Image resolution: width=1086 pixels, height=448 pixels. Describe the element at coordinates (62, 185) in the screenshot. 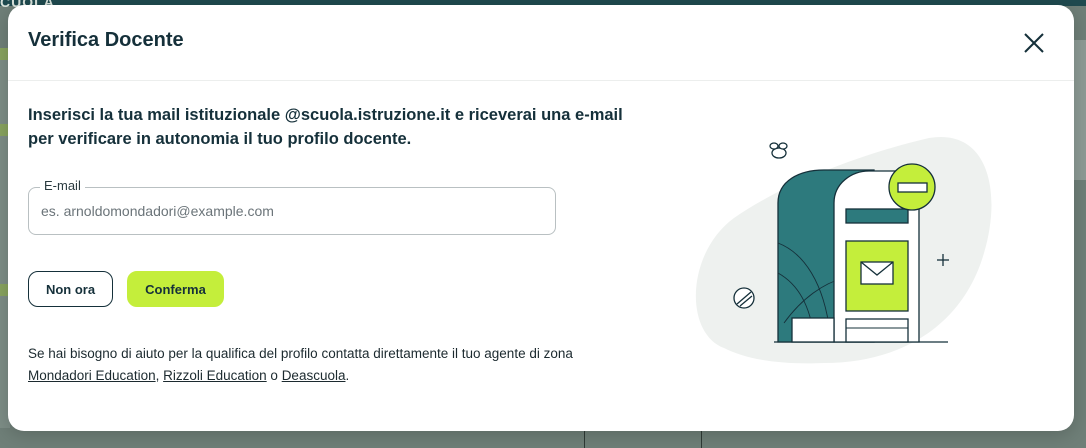

I see `email-label: E-mail` at that location.